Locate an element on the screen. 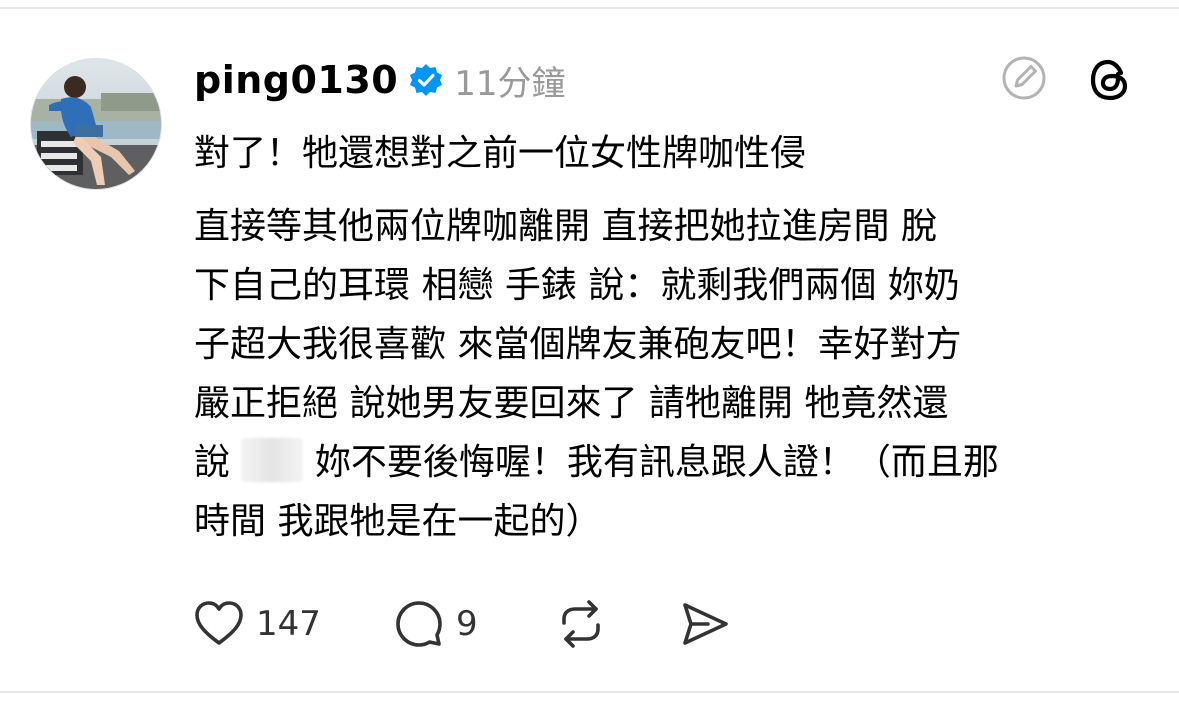 This screenshot has width=1179, height=710. post-timestamp: 11分鐘 is located at coordinates (510, 83).